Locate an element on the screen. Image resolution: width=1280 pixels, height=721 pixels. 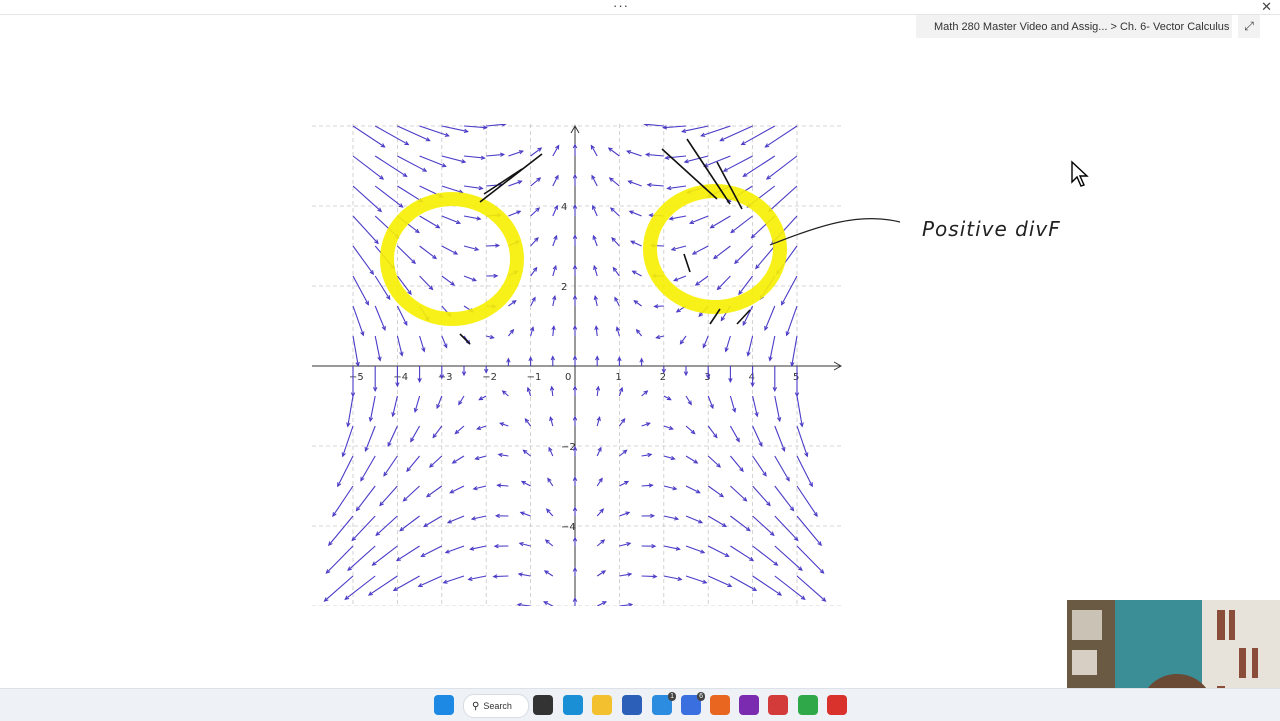
mouse-cursor-icon is located at coordinates (1081, 174).